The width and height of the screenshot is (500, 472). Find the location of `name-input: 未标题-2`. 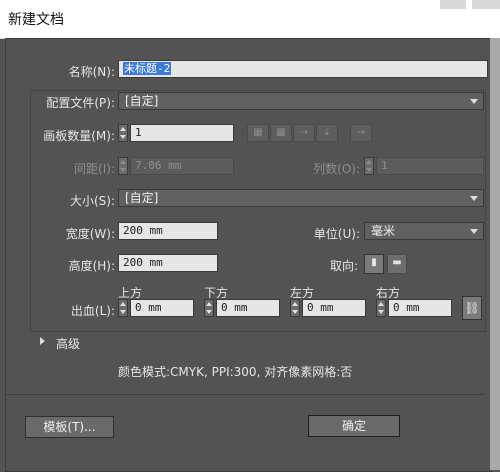

name-input: 未标题-2 is located at coordinates (303, 69).